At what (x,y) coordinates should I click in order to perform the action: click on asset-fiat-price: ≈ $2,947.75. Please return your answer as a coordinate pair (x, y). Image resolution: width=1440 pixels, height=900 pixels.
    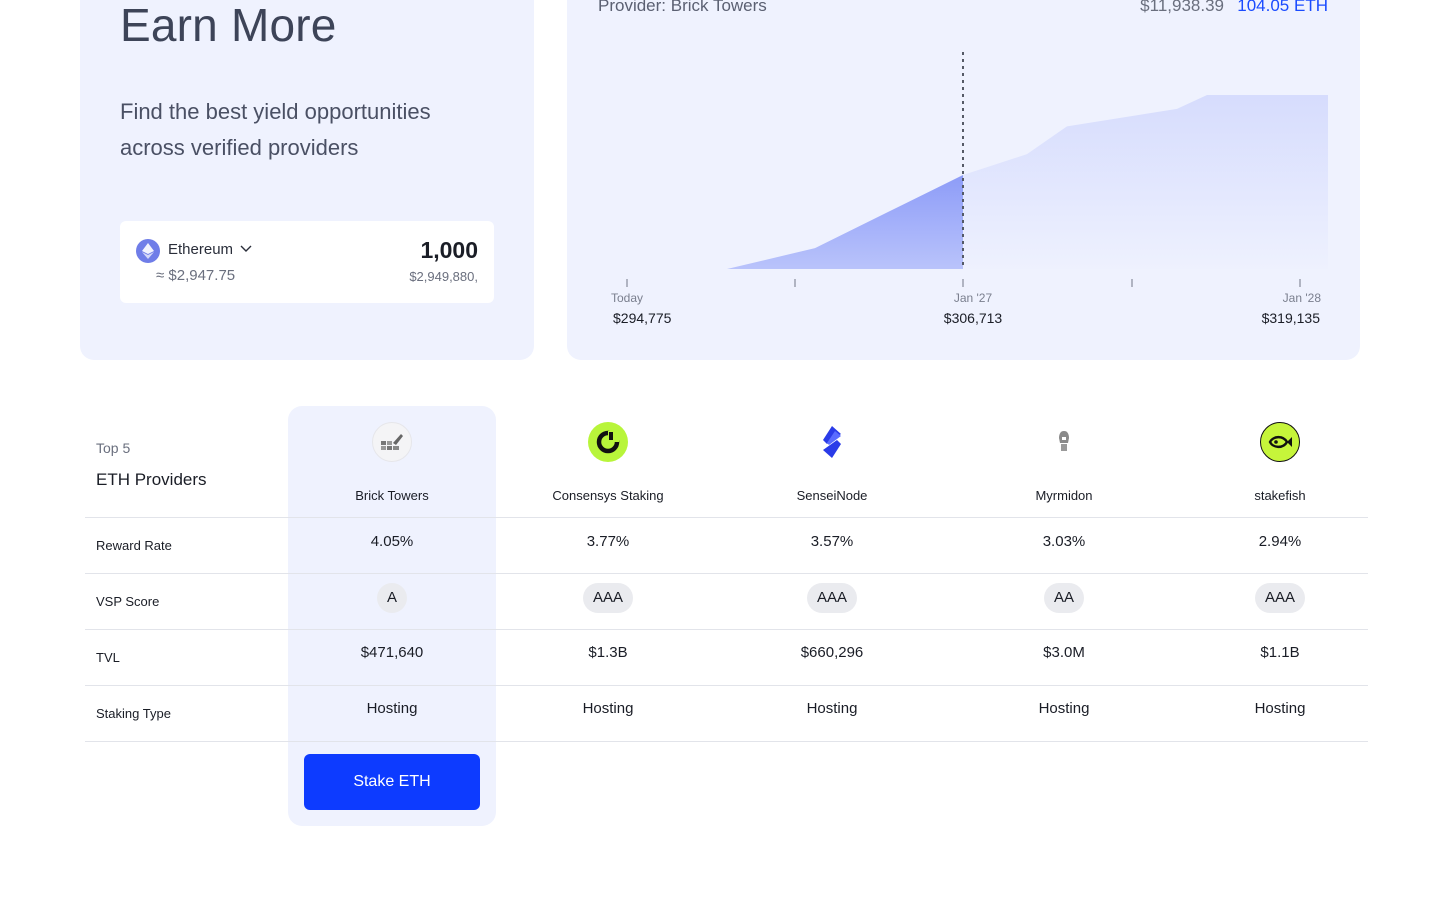
    Looking at the image, I should click on (196, 275).